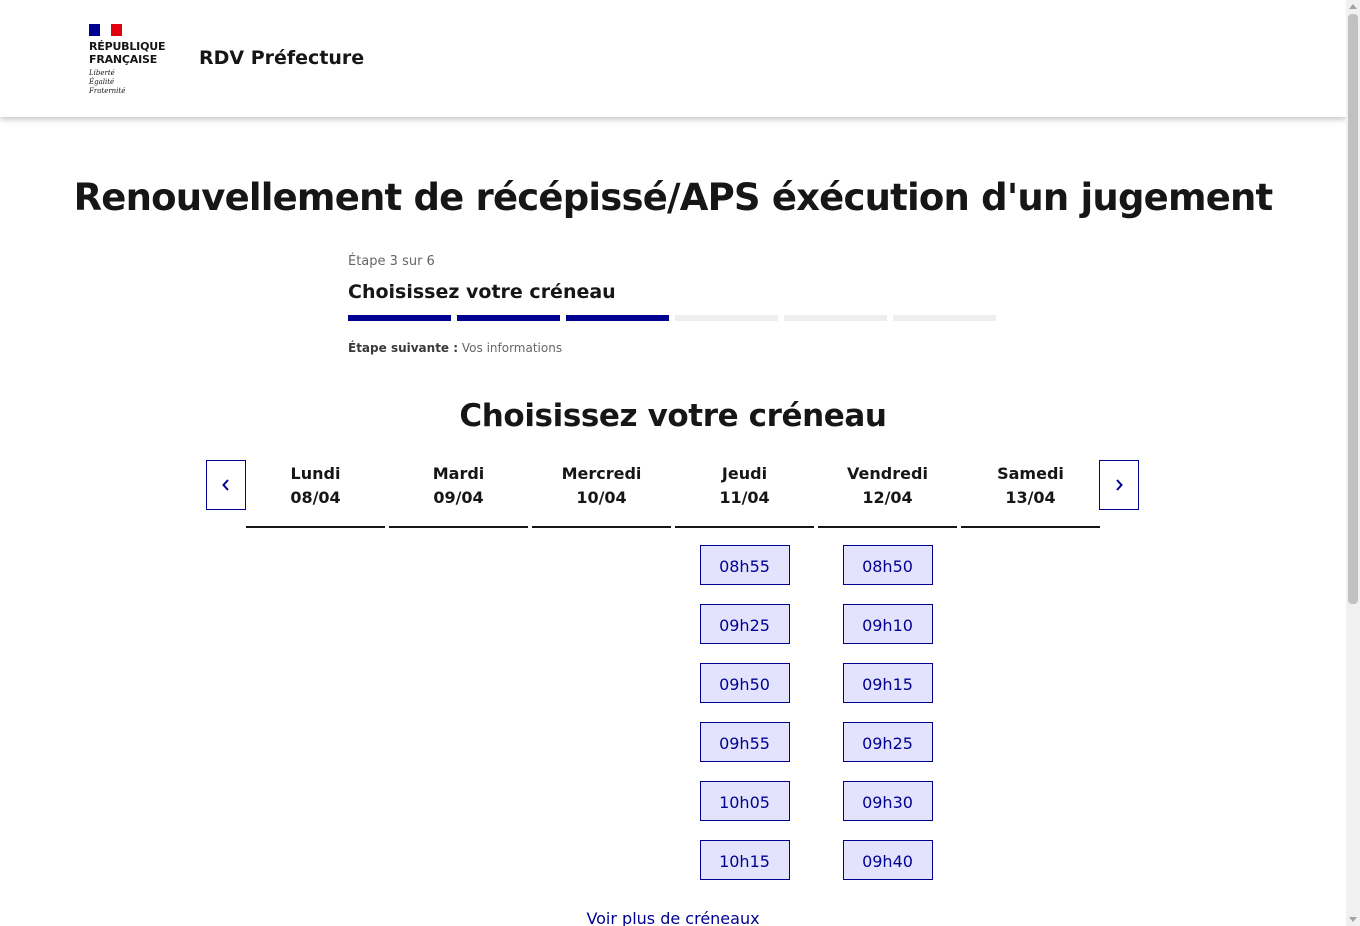  I want to click on day-header: Mercredi 10/04, so click(601, 494).